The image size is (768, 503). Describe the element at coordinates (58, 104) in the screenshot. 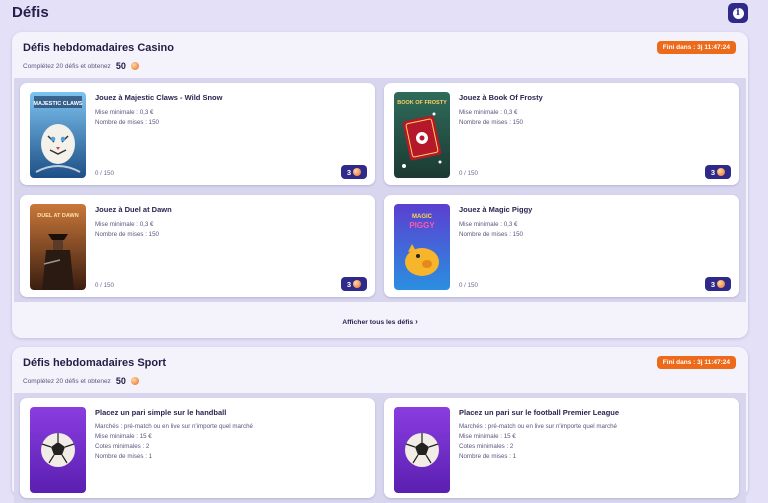

I see `svg-text: MAJESTIC CLAWS` at that location.